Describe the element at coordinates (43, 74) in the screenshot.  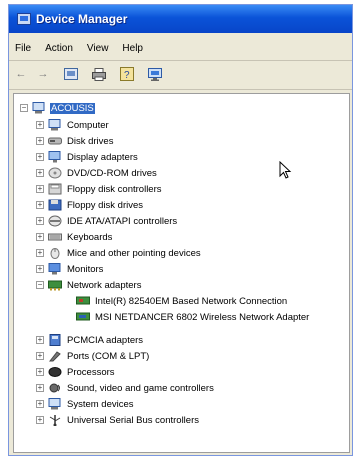
I see `forward-arrow-icon: →` at that location.